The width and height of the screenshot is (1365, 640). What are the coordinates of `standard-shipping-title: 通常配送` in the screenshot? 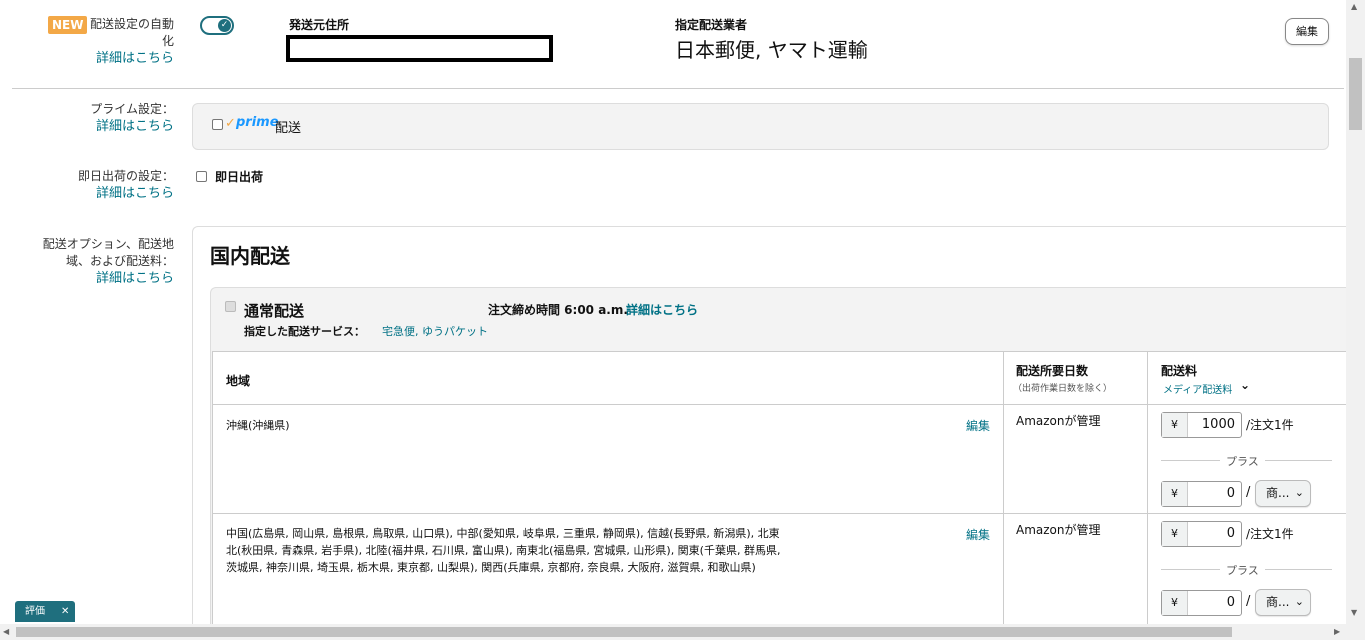 It's located at (274, 311).